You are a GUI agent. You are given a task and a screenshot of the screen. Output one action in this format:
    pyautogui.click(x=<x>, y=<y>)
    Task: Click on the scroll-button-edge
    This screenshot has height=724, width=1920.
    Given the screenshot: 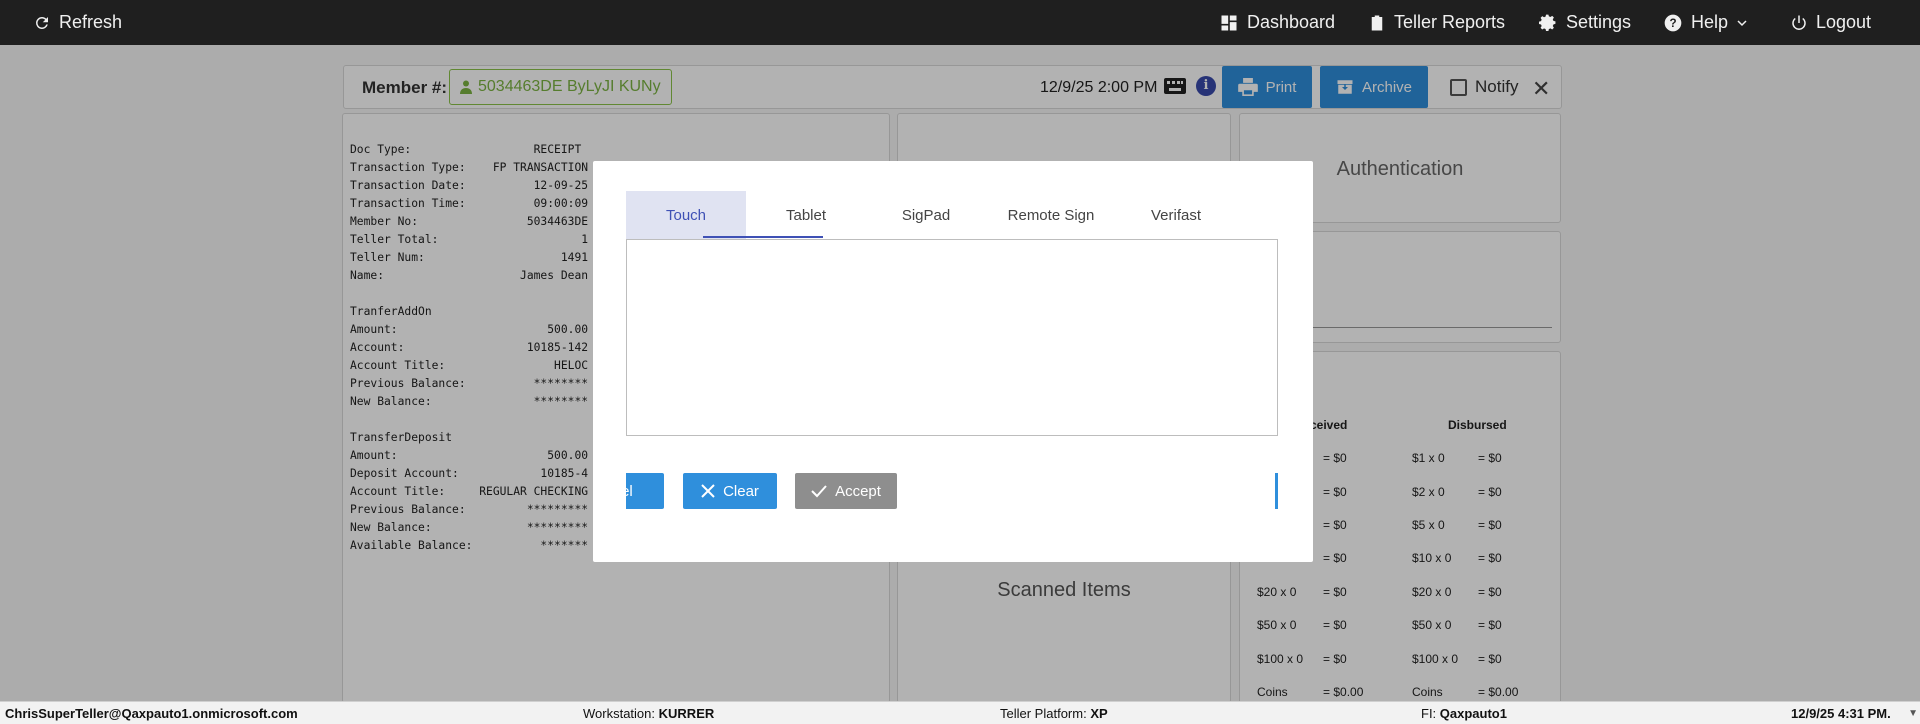 What is the action you would take?
    pyautogui.click(x=1276, y=491)
    